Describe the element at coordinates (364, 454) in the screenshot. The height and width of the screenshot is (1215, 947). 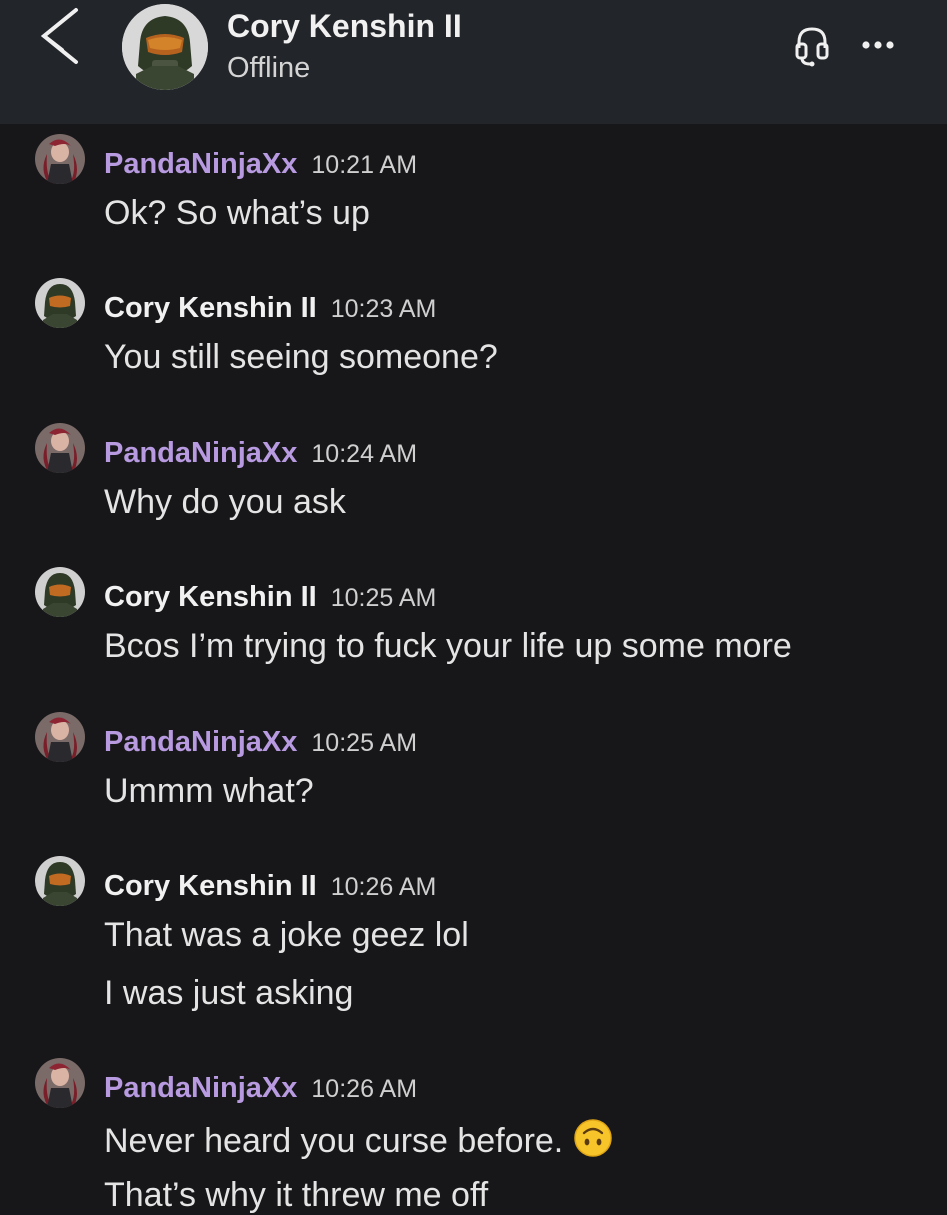
I see `message-time: 10:24 AM` at that location.